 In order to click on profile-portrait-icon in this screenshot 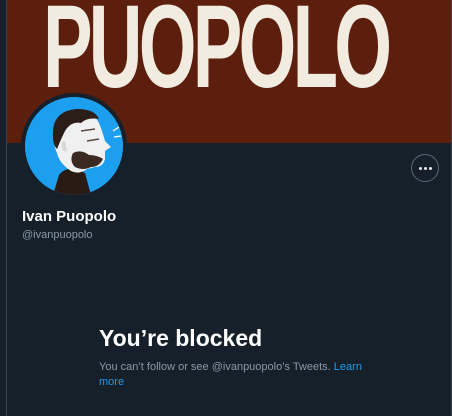, I will do `click(74, 146)`.